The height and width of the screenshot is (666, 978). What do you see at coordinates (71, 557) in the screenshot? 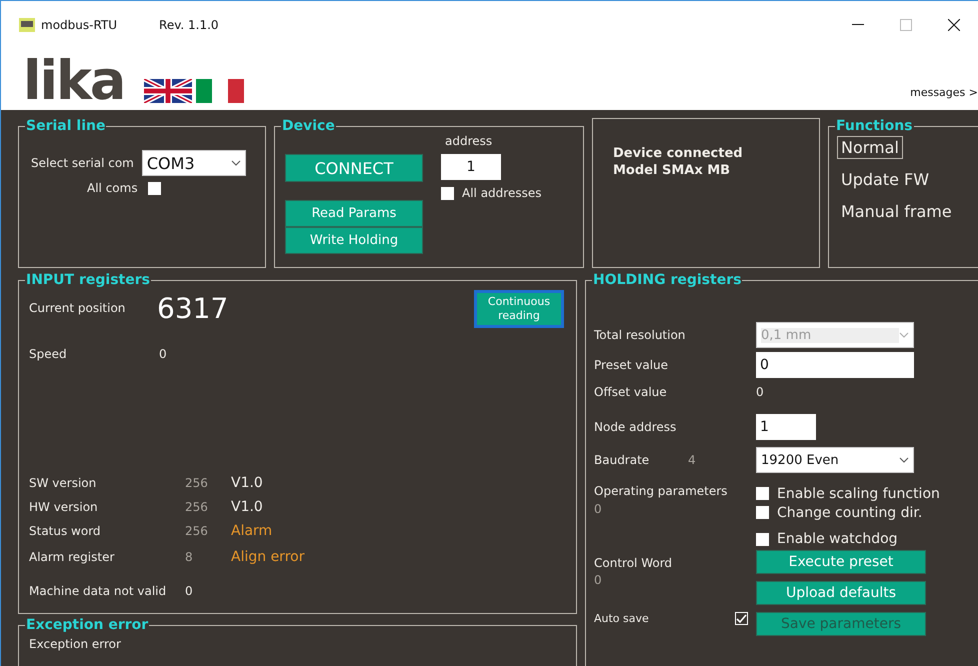
I see `field-label: Alarm register` at bounding box center [71, 557].